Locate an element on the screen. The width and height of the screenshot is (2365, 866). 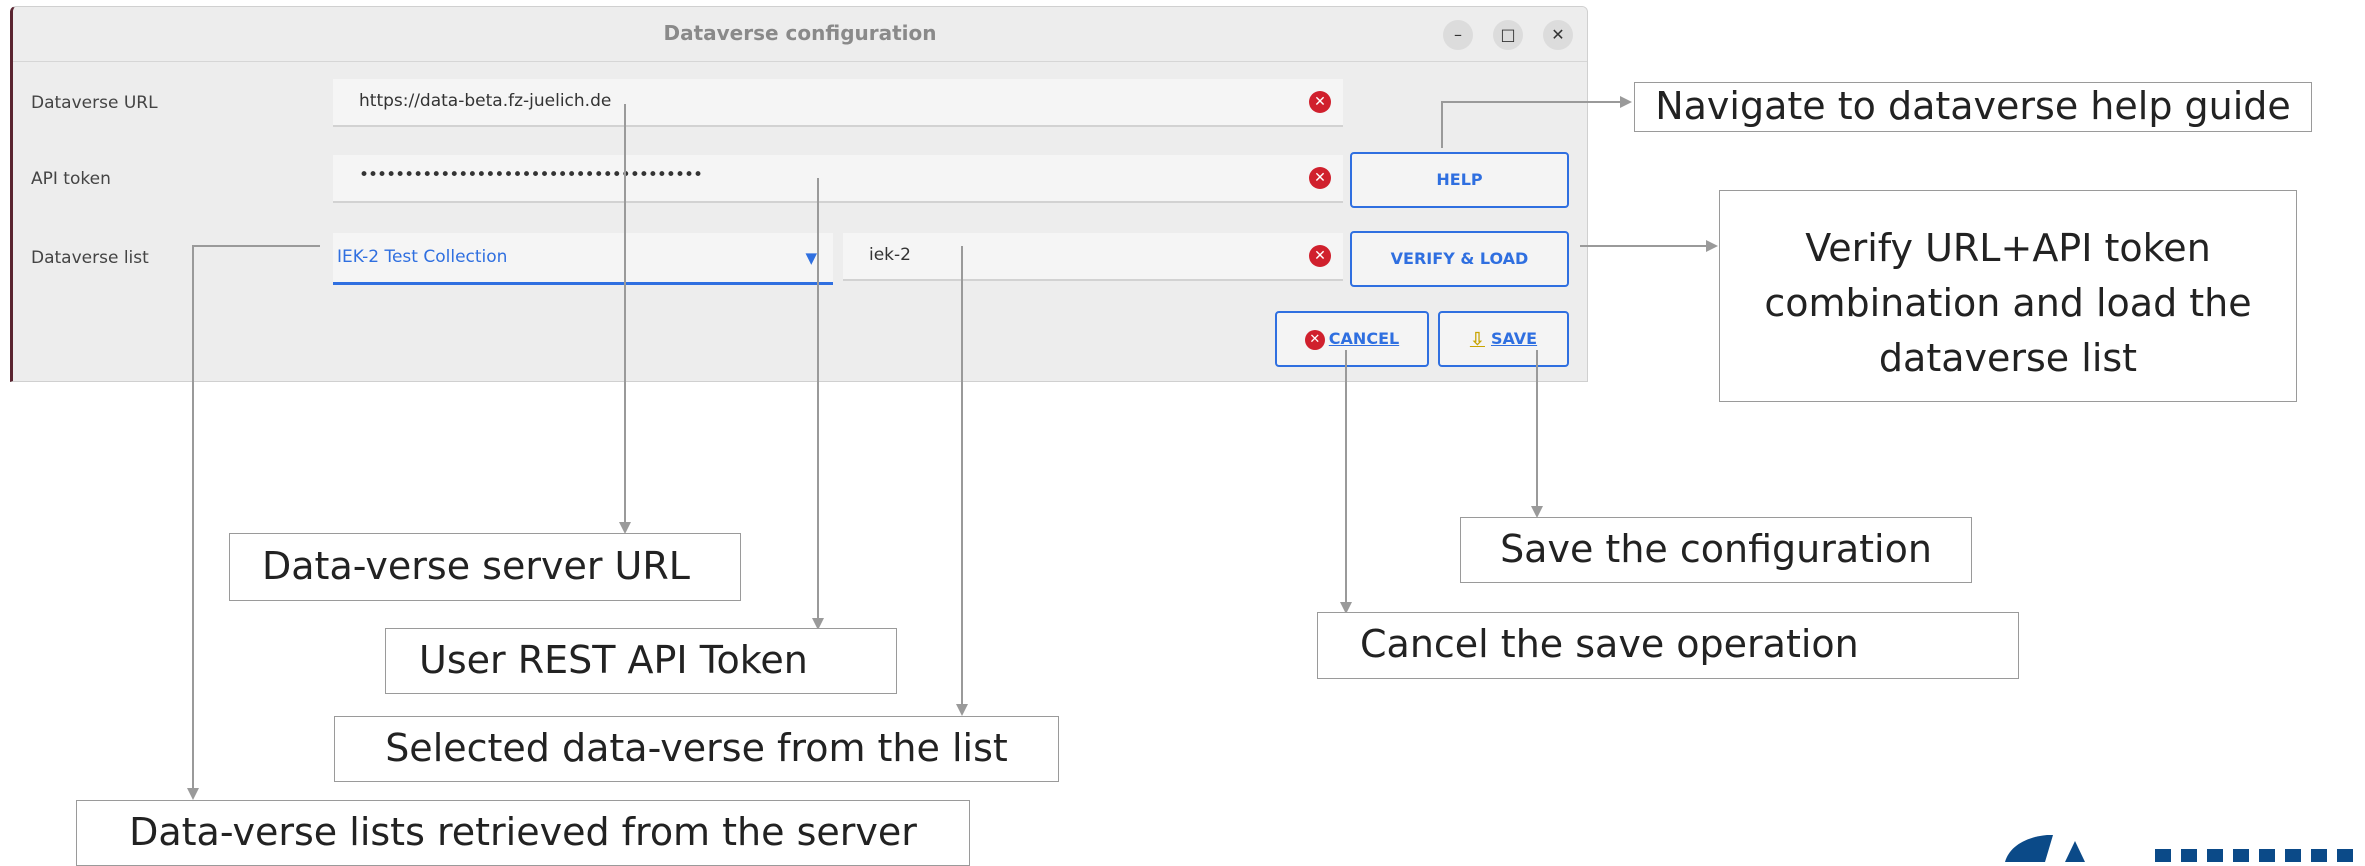
annotation-selected: Selected data-verse from the list is located at coordinates (696, 749).